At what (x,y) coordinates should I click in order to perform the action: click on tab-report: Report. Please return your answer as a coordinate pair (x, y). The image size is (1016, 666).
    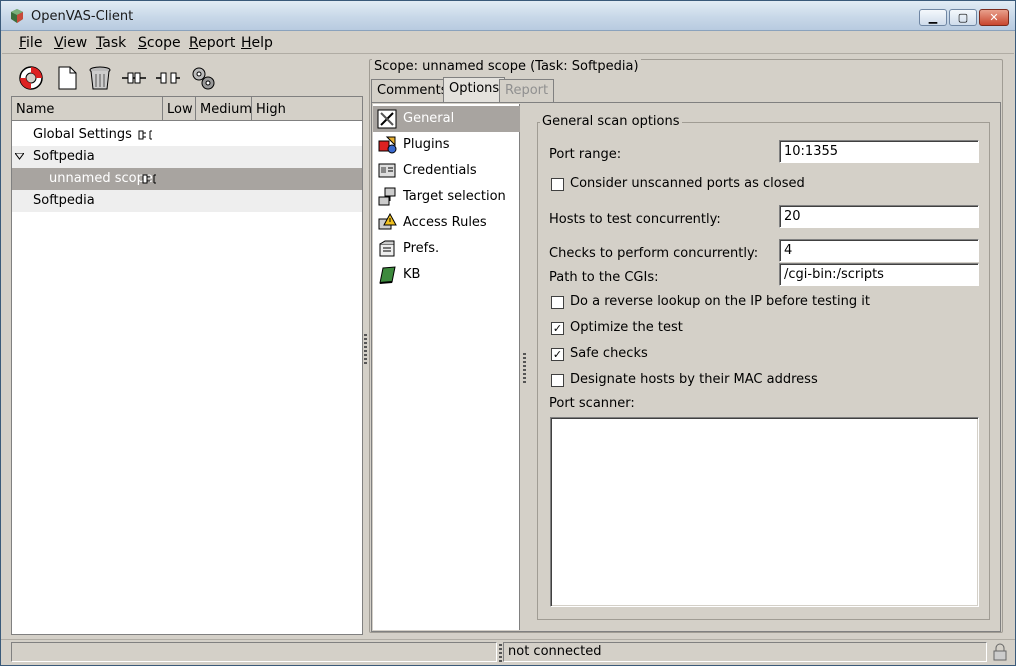
    Looking at the image, I should click on (527, 90).